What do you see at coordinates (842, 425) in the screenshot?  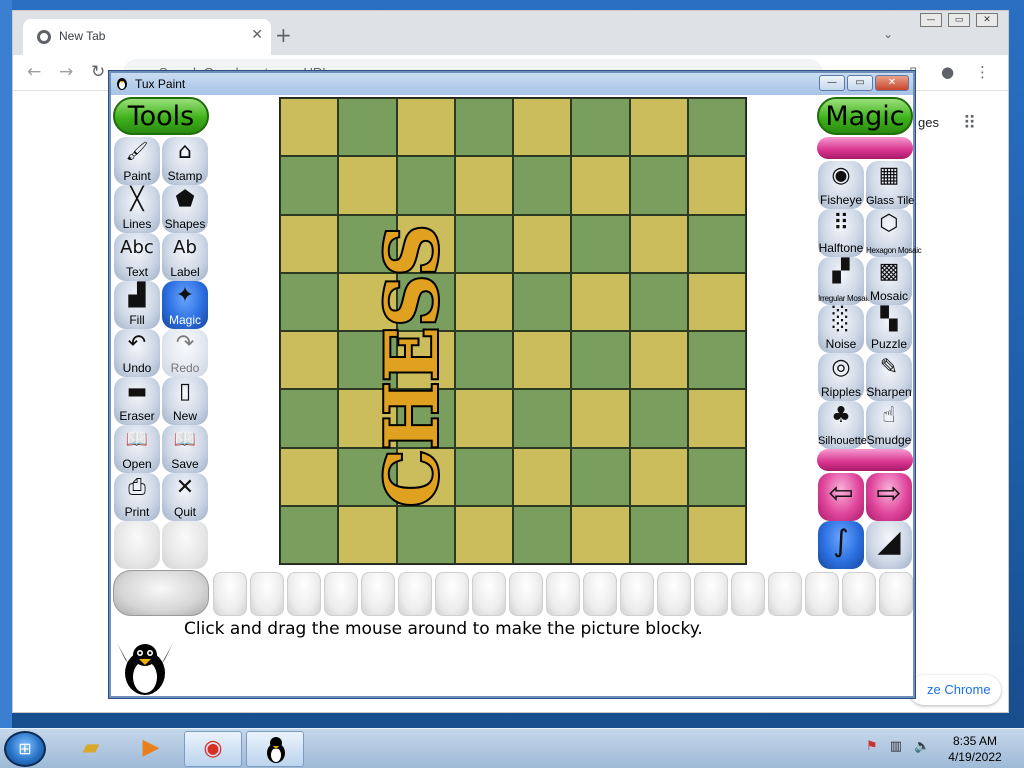 I see `magic-silhouette-button: ♣ Silhouette` at bounding box center [842, 425].